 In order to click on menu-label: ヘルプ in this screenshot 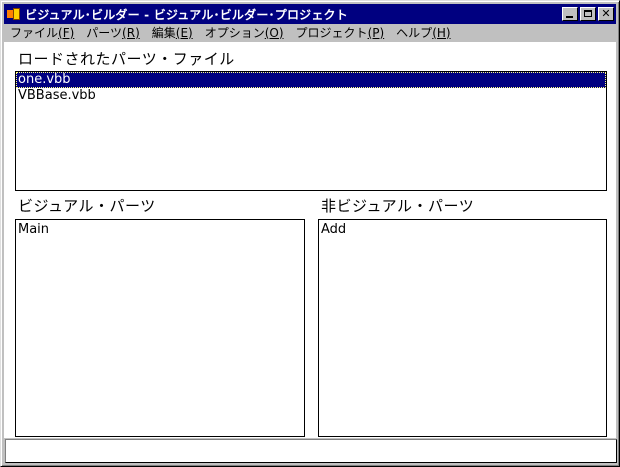, I will do `click(414, 32)`.